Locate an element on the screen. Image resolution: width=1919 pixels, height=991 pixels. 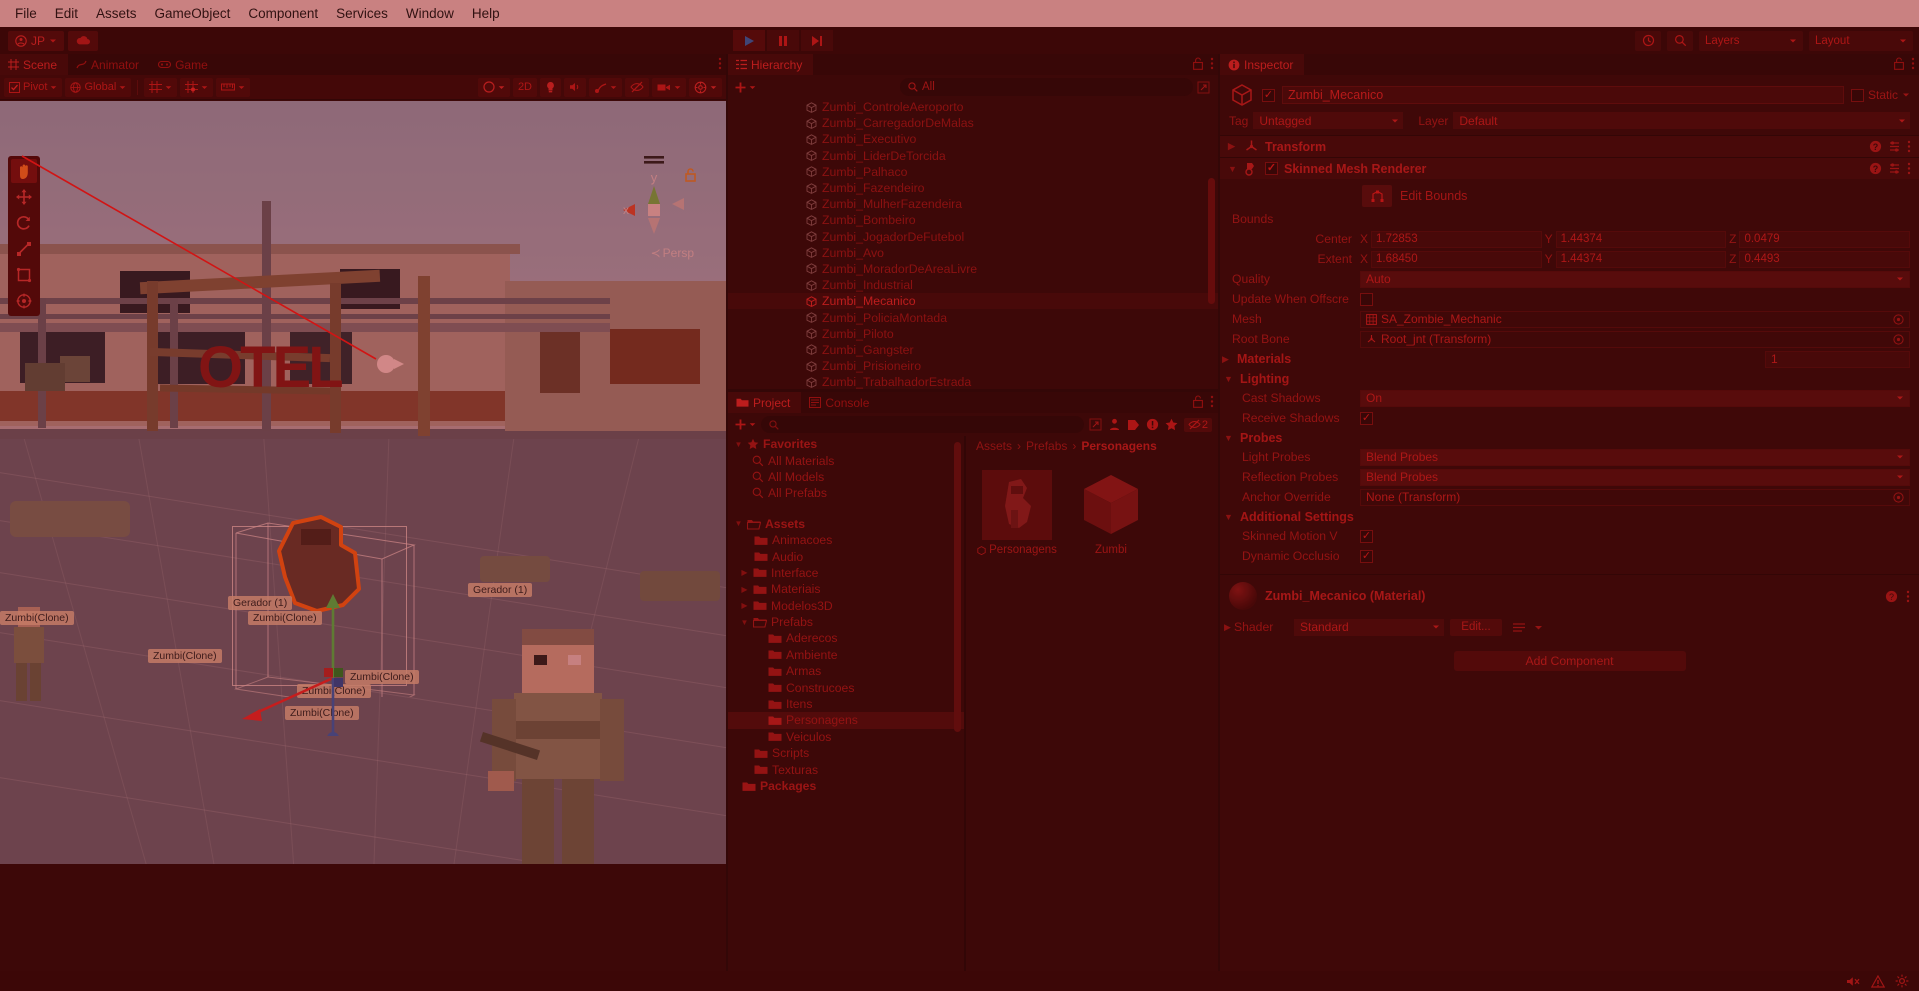
layer-dropdown: Default is located at coordinates (1681, 120).